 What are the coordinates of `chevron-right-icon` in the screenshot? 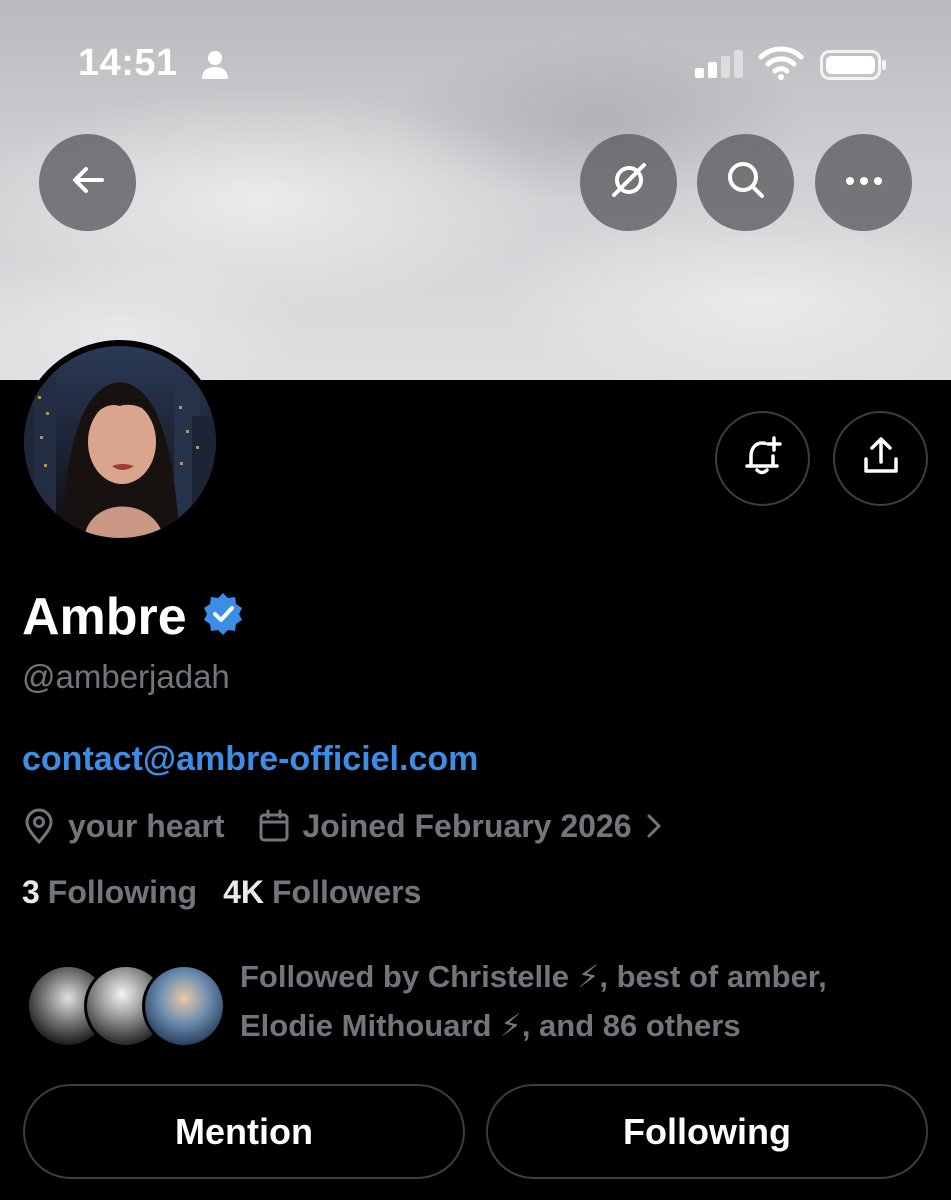 It's located at (654, 826).